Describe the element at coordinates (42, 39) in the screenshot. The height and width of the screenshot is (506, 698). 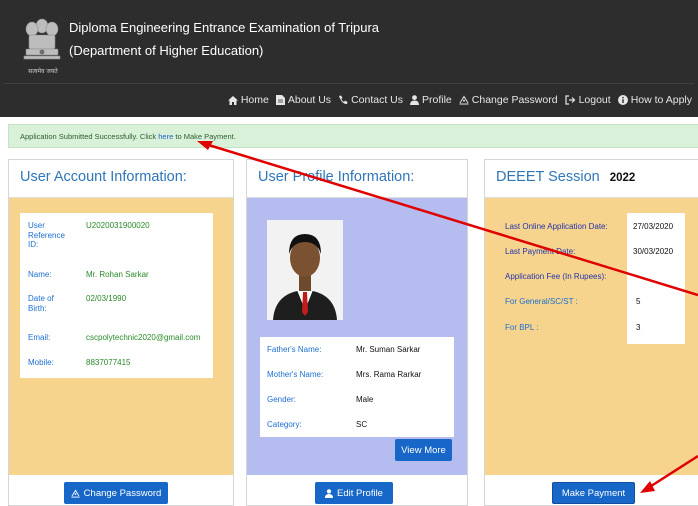
I see `state-emblem-icon` at that location.